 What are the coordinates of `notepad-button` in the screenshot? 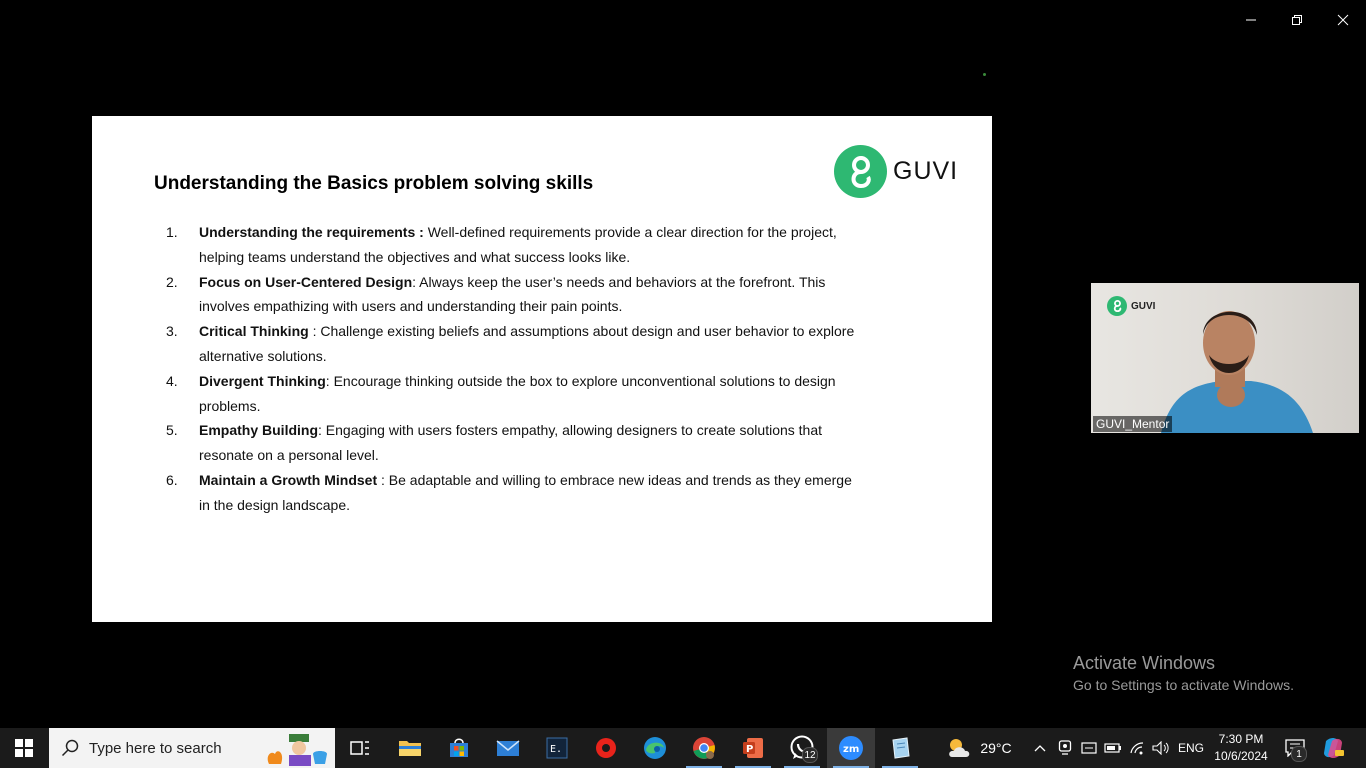 It's located at (900, 748).